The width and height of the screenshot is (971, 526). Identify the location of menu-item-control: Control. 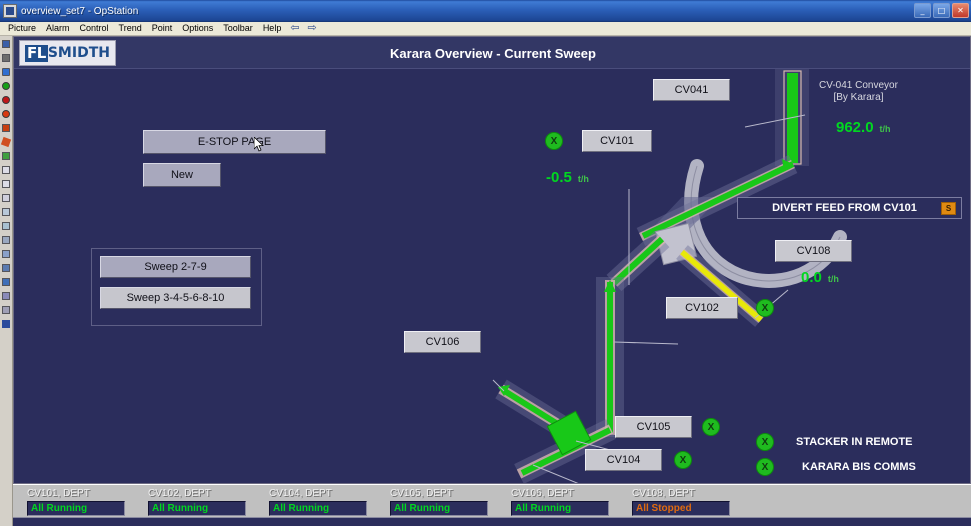
(94, 28).